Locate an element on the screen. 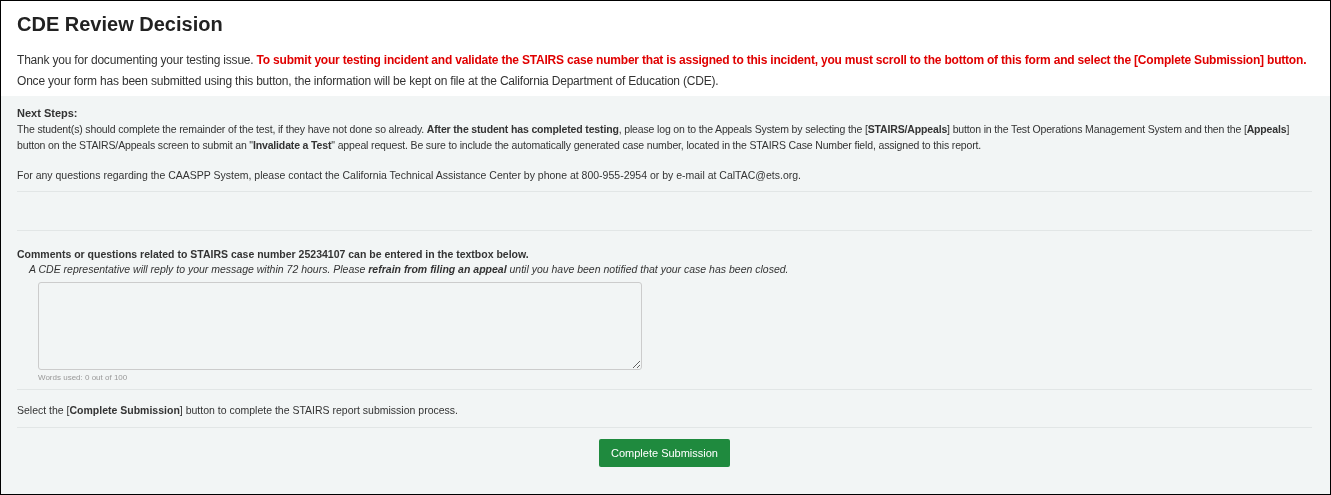 This screenshot has width=1331, height=495. contact-paragraph: For any questions regarding the CAASPP System, please contact the California Technical Assistance Center by phone at 800-955-2954 or by e-mail at CalTAC@ets.org. is located at coordinates (409, 175).